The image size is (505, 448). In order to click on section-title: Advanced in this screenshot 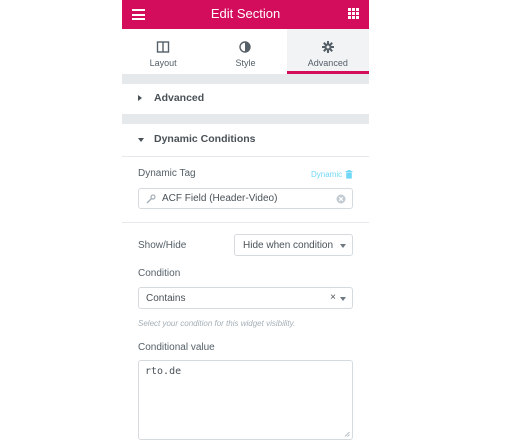, I will do `click(179, 98)`.